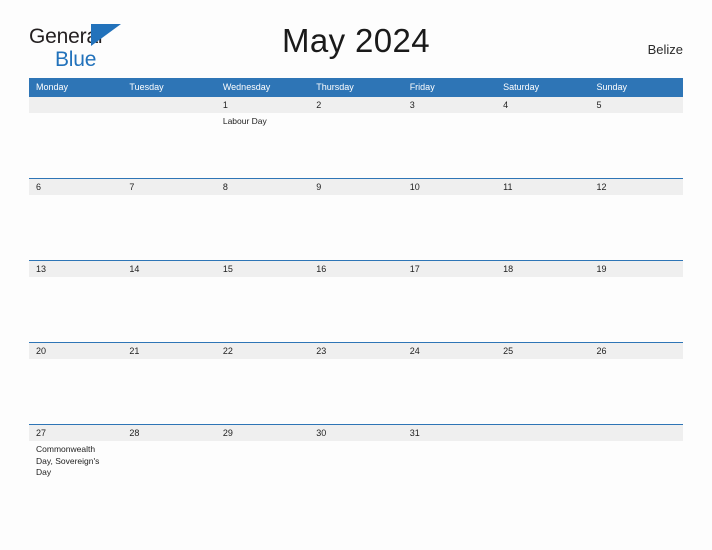  What do you see at coordinates (636, 105) in the screenshot?
I see `day-number: 5` at bounding box center [636, 105].